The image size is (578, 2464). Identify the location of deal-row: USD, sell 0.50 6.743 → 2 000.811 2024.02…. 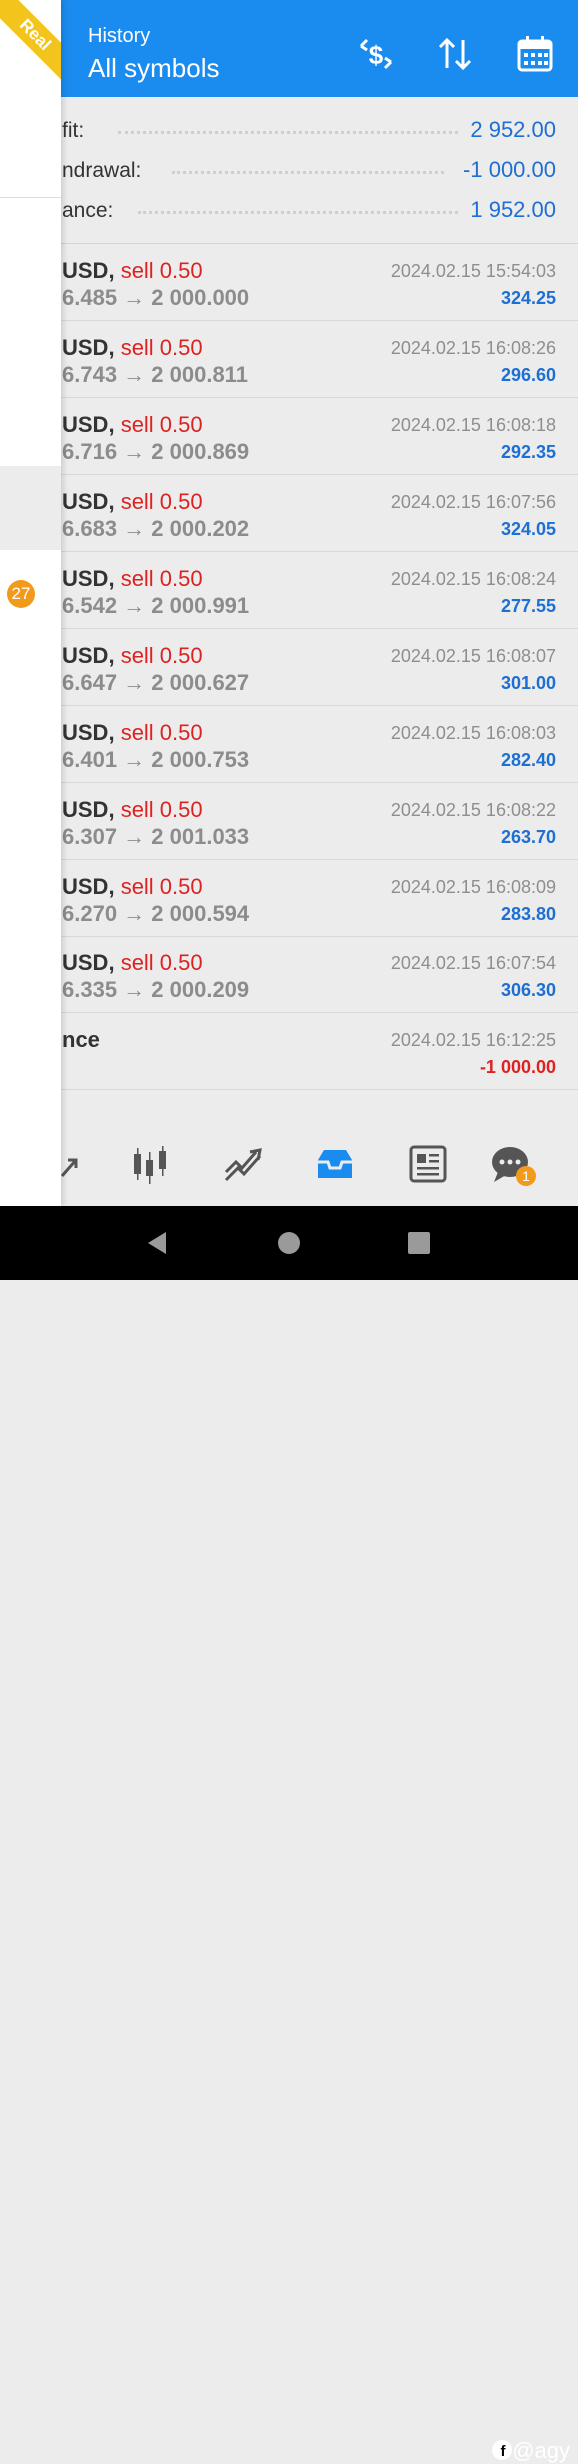
(289, 359).